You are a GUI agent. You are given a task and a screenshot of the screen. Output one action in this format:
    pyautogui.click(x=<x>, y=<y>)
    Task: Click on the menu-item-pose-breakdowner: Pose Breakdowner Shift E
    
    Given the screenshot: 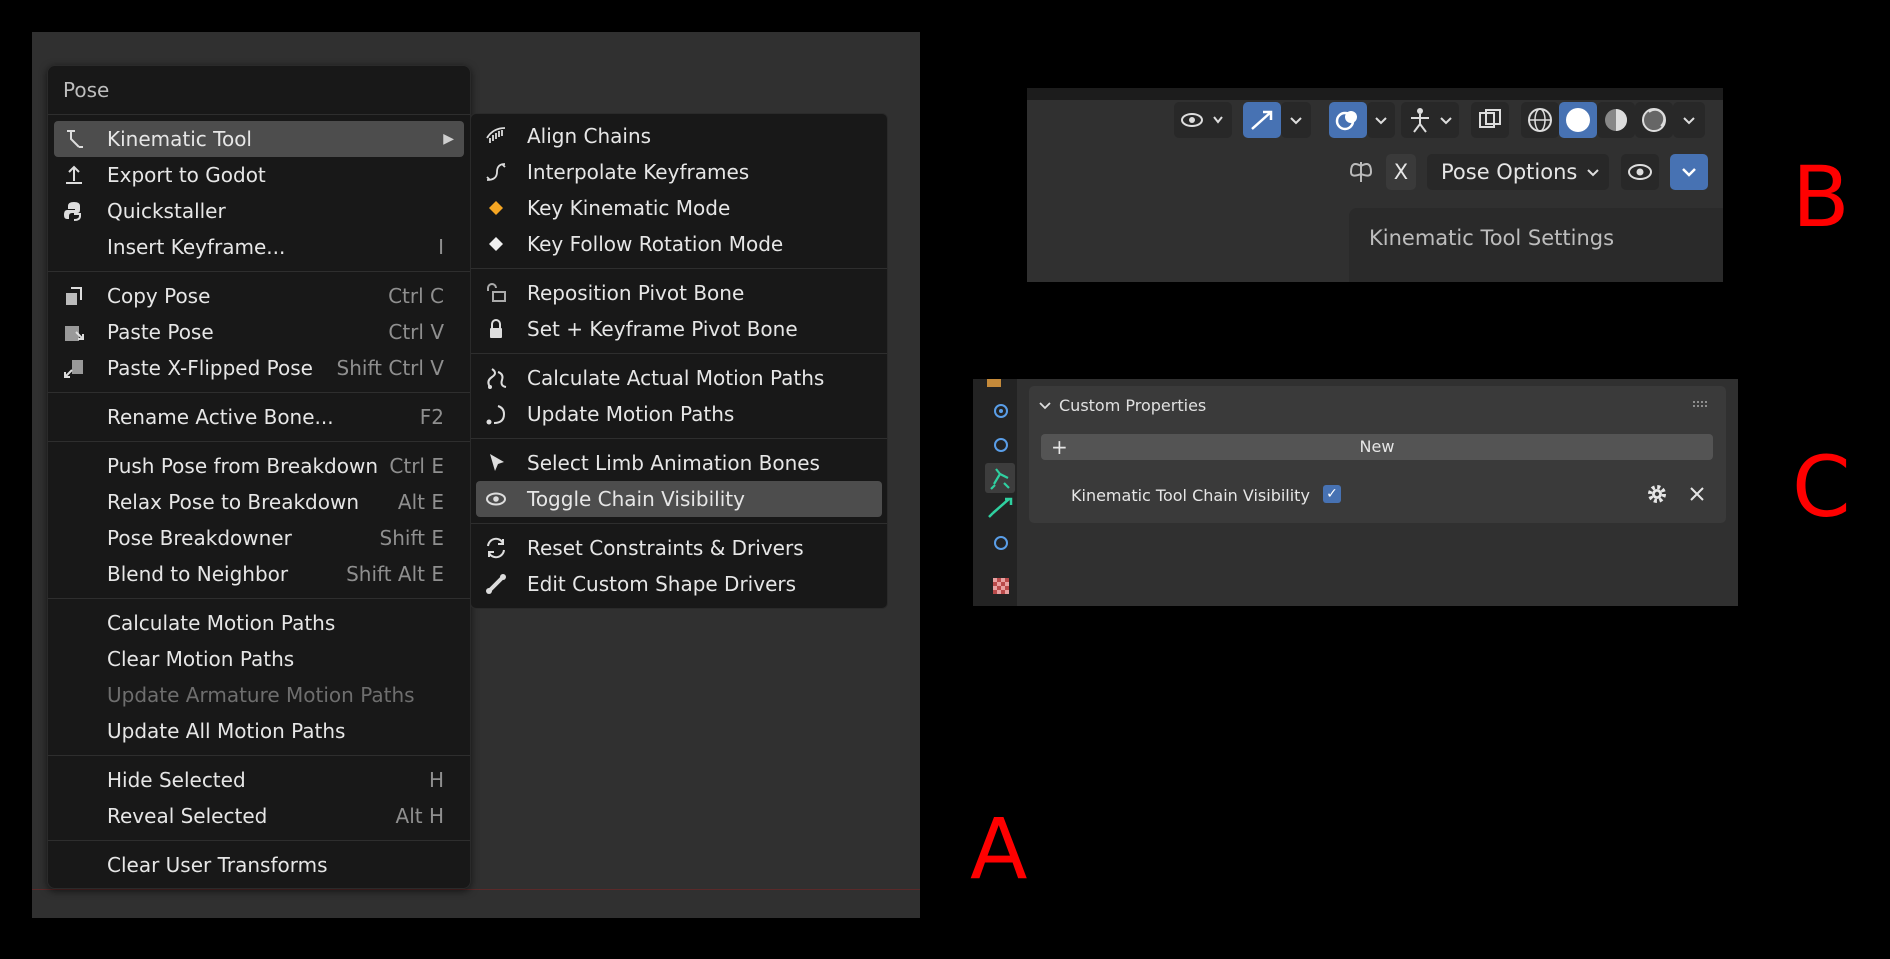 What is the action you would take?
    pyautogui.click(x=259, y=538)
    